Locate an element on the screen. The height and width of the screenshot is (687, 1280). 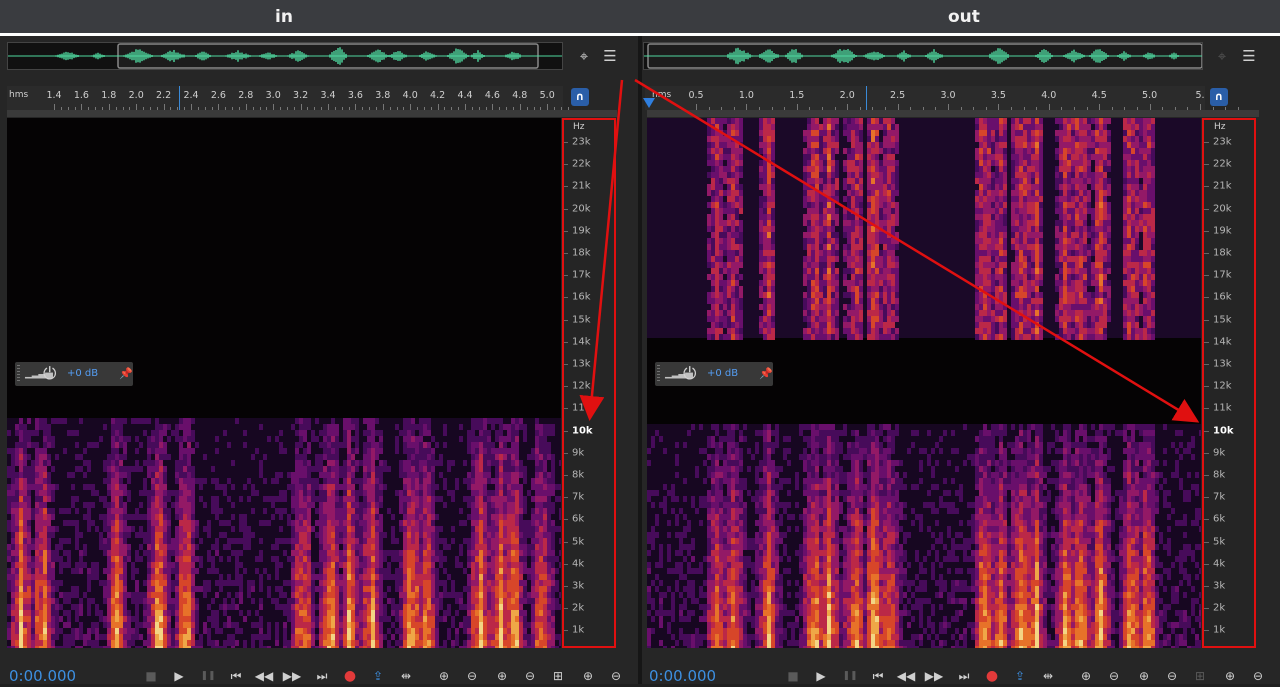
time-ruler: hms 0.51.01.52.02.53.03.54.04.55.05. is located at coordinates (925, 98).